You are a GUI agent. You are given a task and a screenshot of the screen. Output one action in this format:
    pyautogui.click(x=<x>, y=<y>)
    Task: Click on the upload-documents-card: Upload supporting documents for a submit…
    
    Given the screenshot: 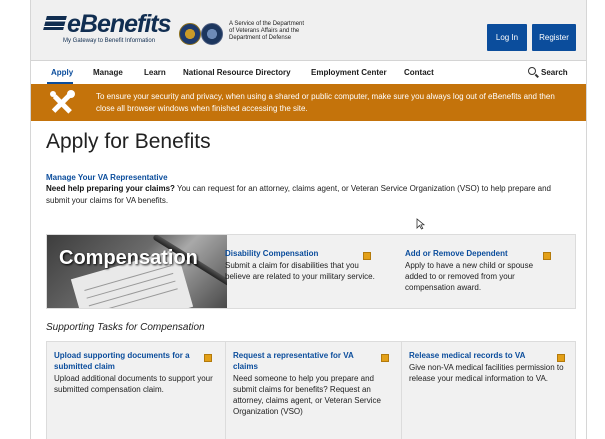 What is the action you would take?
    pyautogui.click(x=135, y=372)
    